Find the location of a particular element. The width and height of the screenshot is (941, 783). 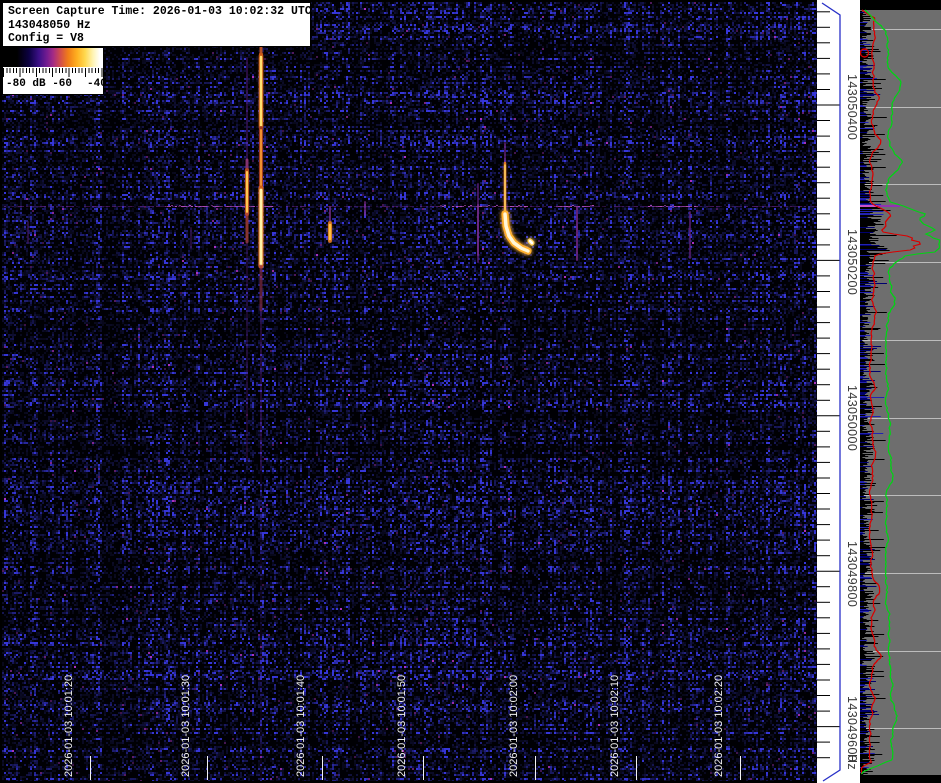

center-frequency-text: 143048050 Hz is located at coordinates (49, 25).